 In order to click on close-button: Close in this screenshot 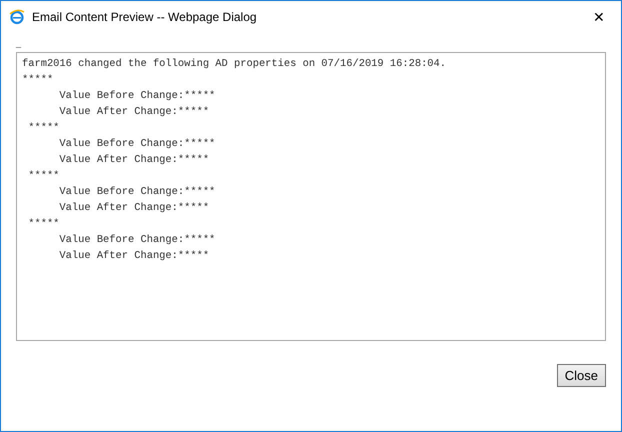, I will do `click(581, 375)`.